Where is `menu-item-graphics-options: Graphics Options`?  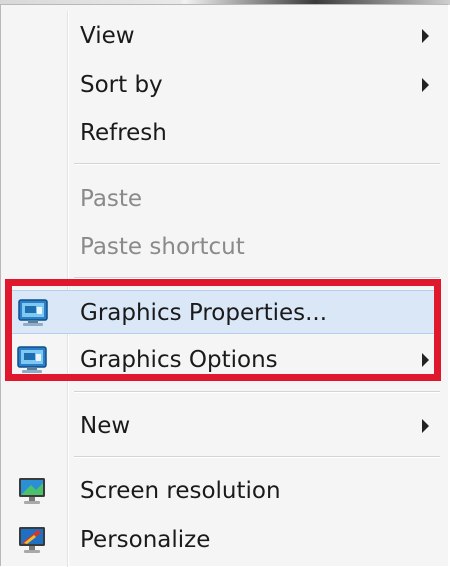 menu-item-graphics-options: Graphics Options is located at coordinates (222, 360).